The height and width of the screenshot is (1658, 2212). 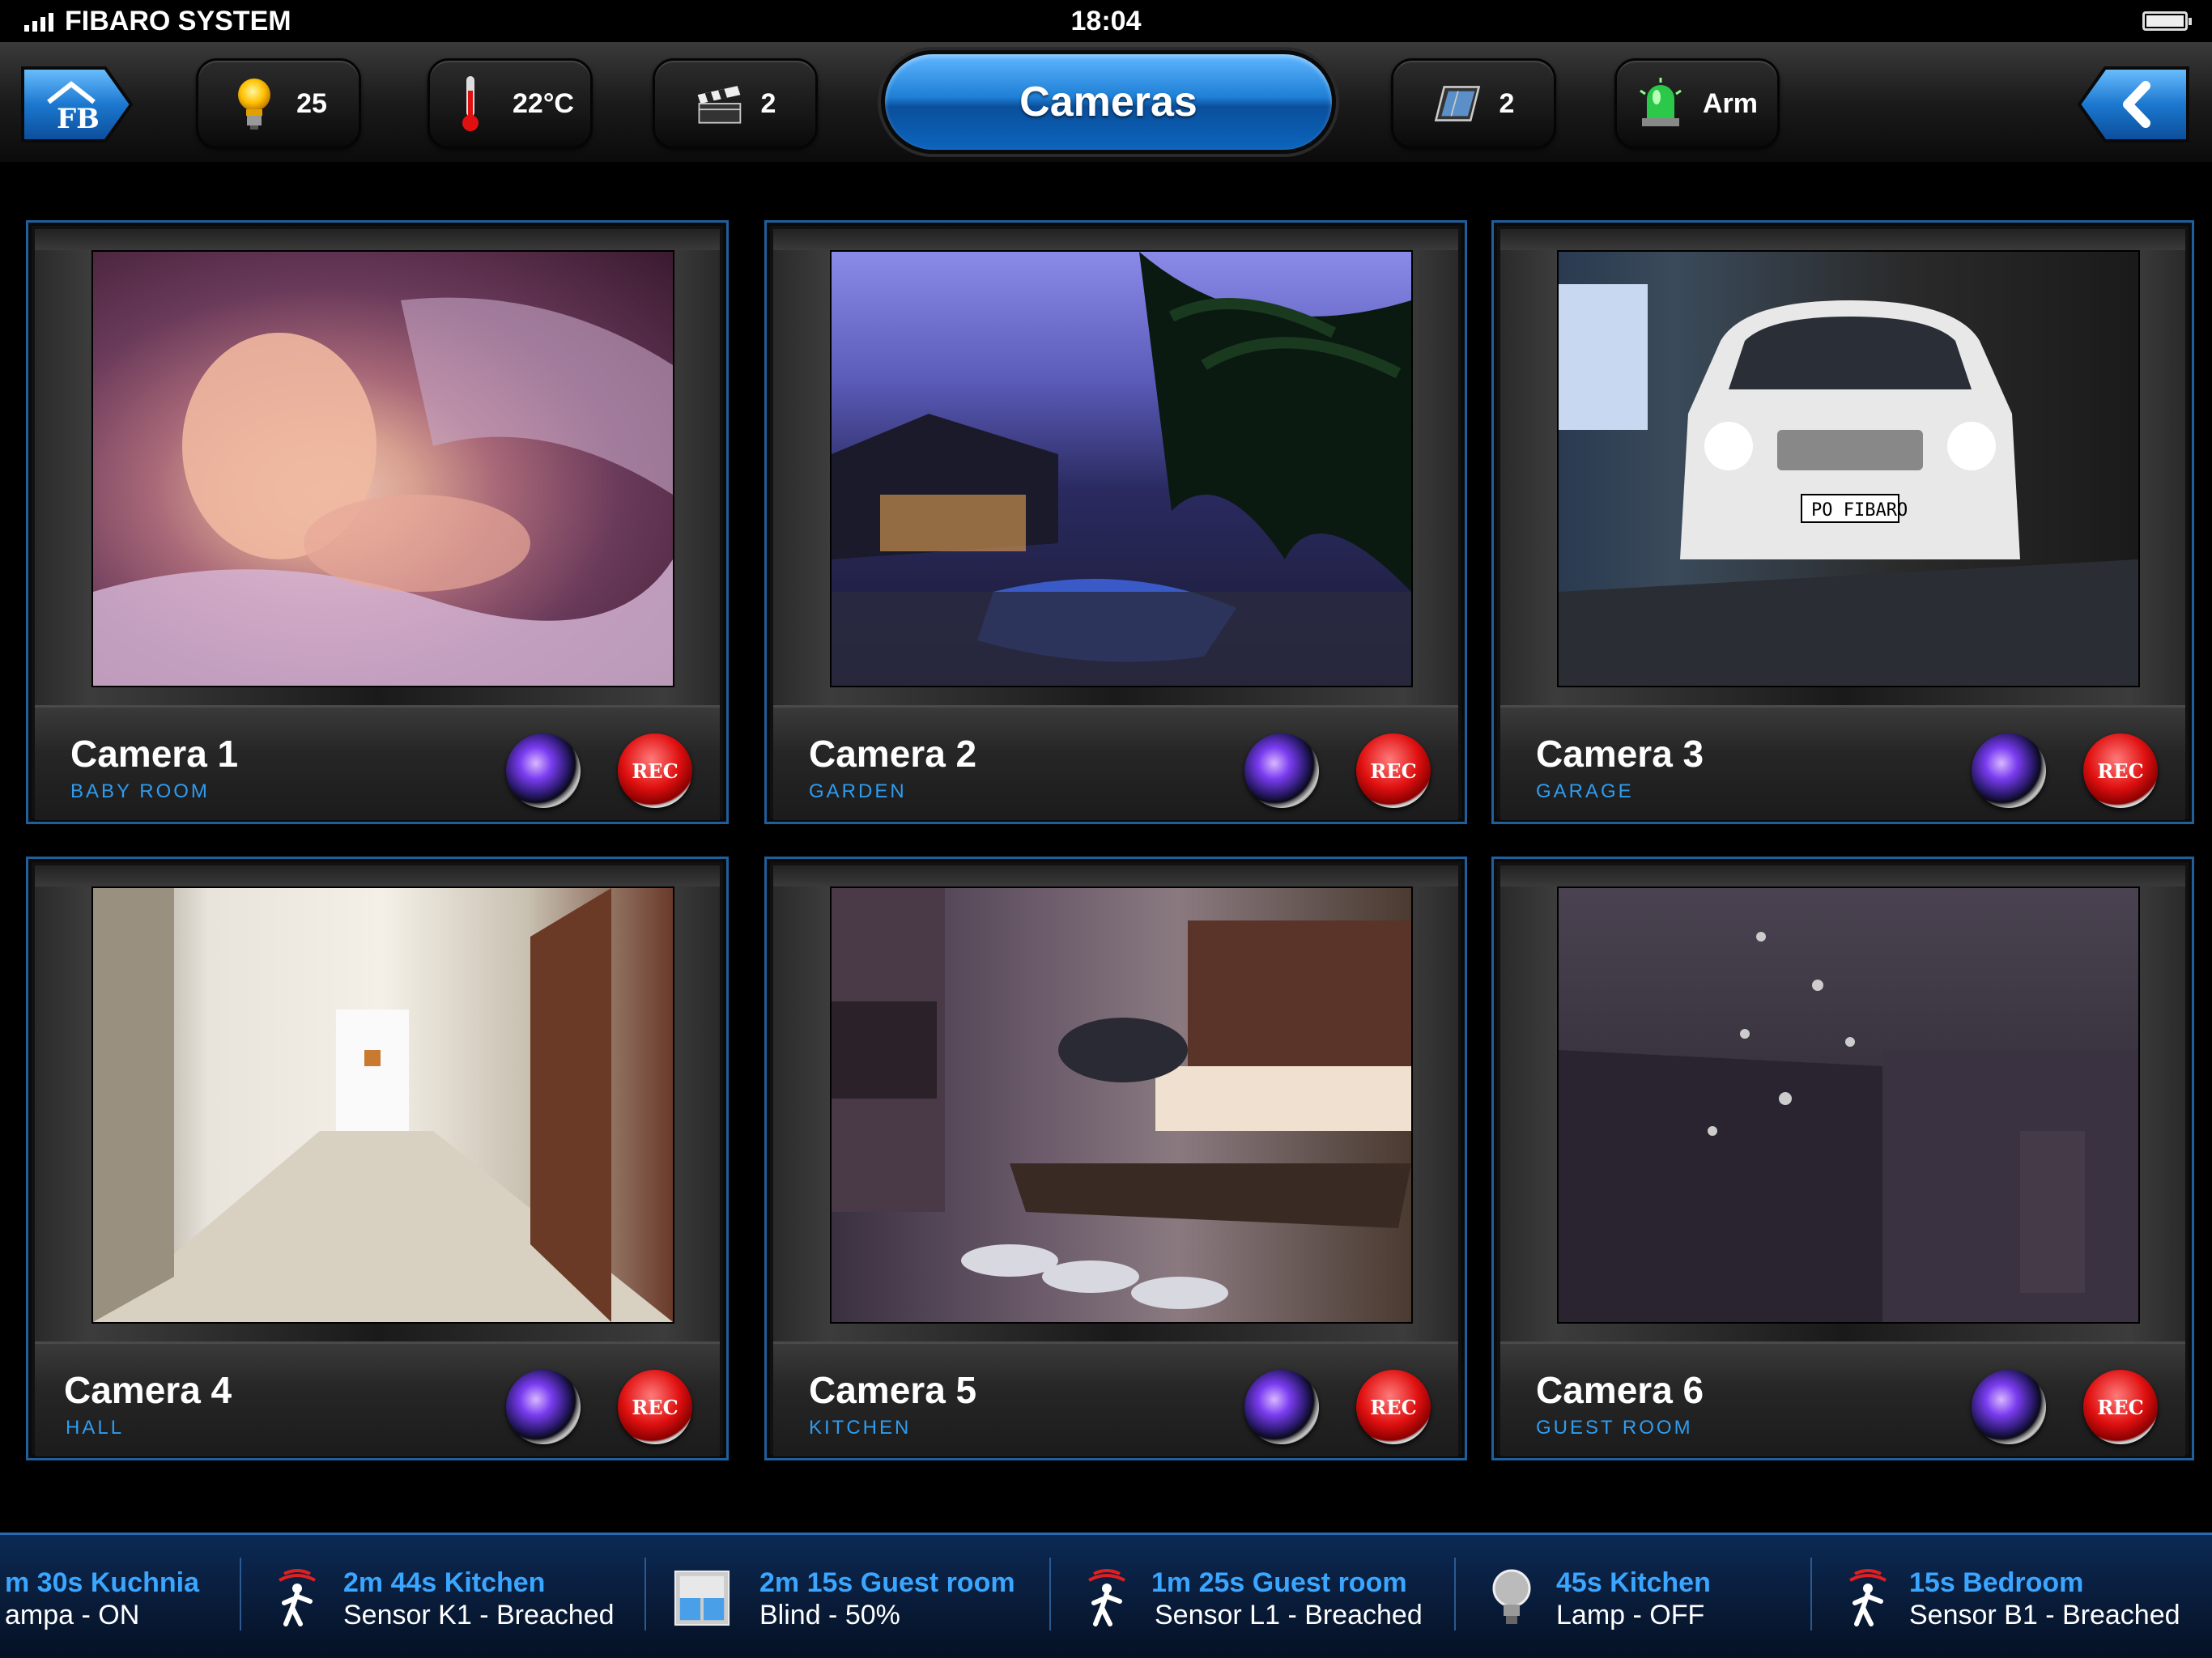 I want to click on camera-info-bar: Camera 4 HALL REC, so click(x=378, y=1398).